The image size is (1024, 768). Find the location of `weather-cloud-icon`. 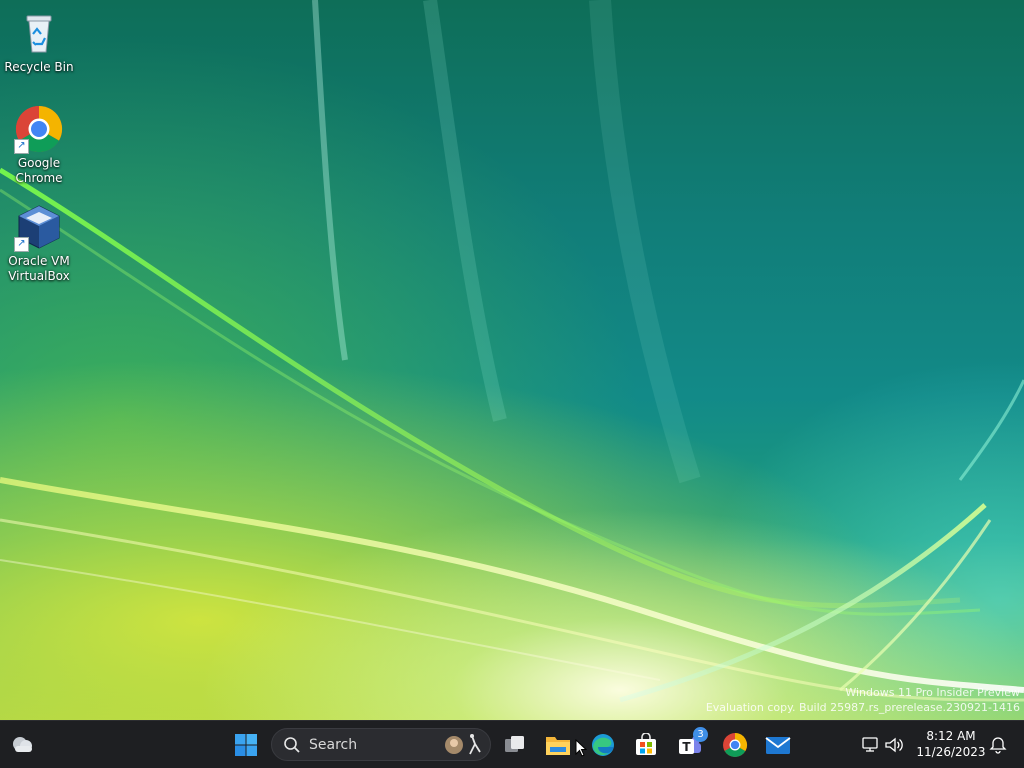

weather-cloud-icon is located at coordinates (22, 744).